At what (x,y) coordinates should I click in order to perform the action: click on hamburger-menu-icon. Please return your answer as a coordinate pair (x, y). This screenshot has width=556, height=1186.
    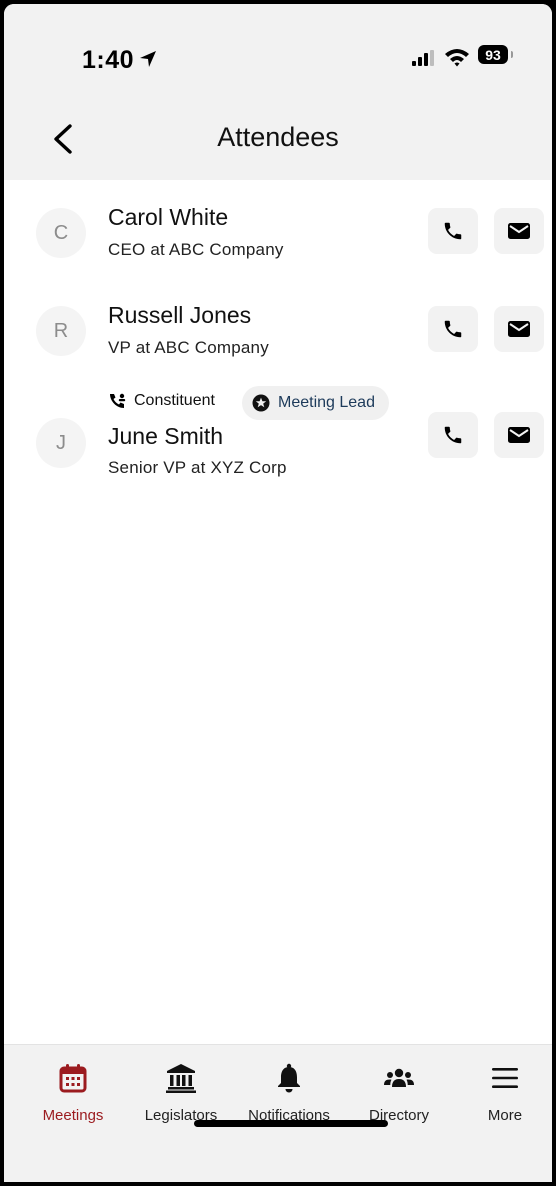
    Looking at the image, I should click on (505, 1078).